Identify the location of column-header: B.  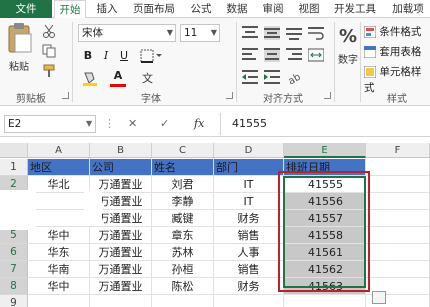
(121, 150).